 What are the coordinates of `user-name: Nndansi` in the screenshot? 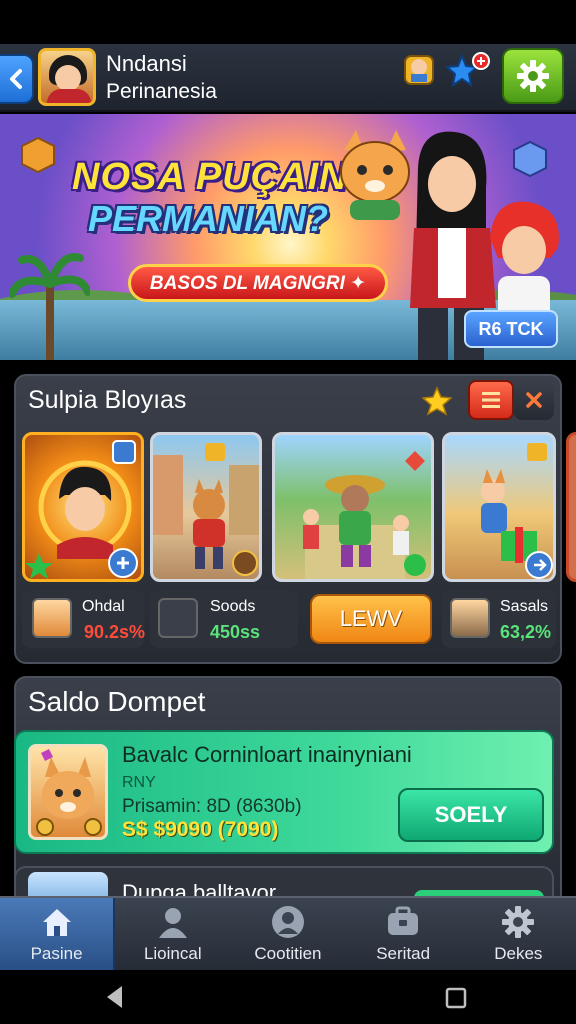 It's located at (146, 63).